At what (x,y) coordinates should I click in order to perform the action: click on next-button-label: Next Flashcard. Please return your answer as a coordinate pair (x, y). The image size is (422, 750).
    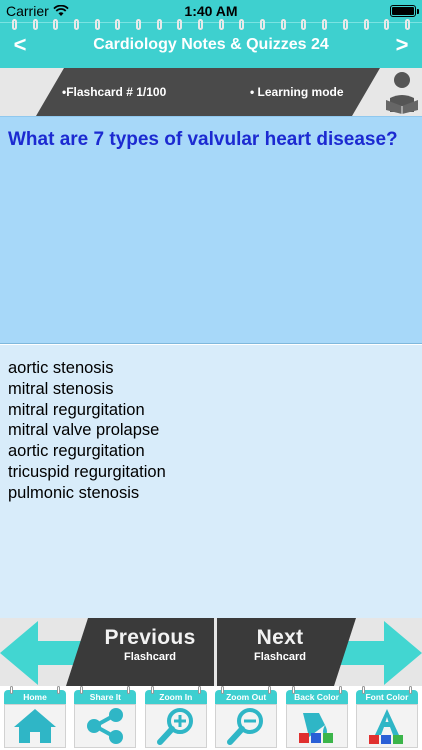
    Looking at the image, I should click on (280, 644).